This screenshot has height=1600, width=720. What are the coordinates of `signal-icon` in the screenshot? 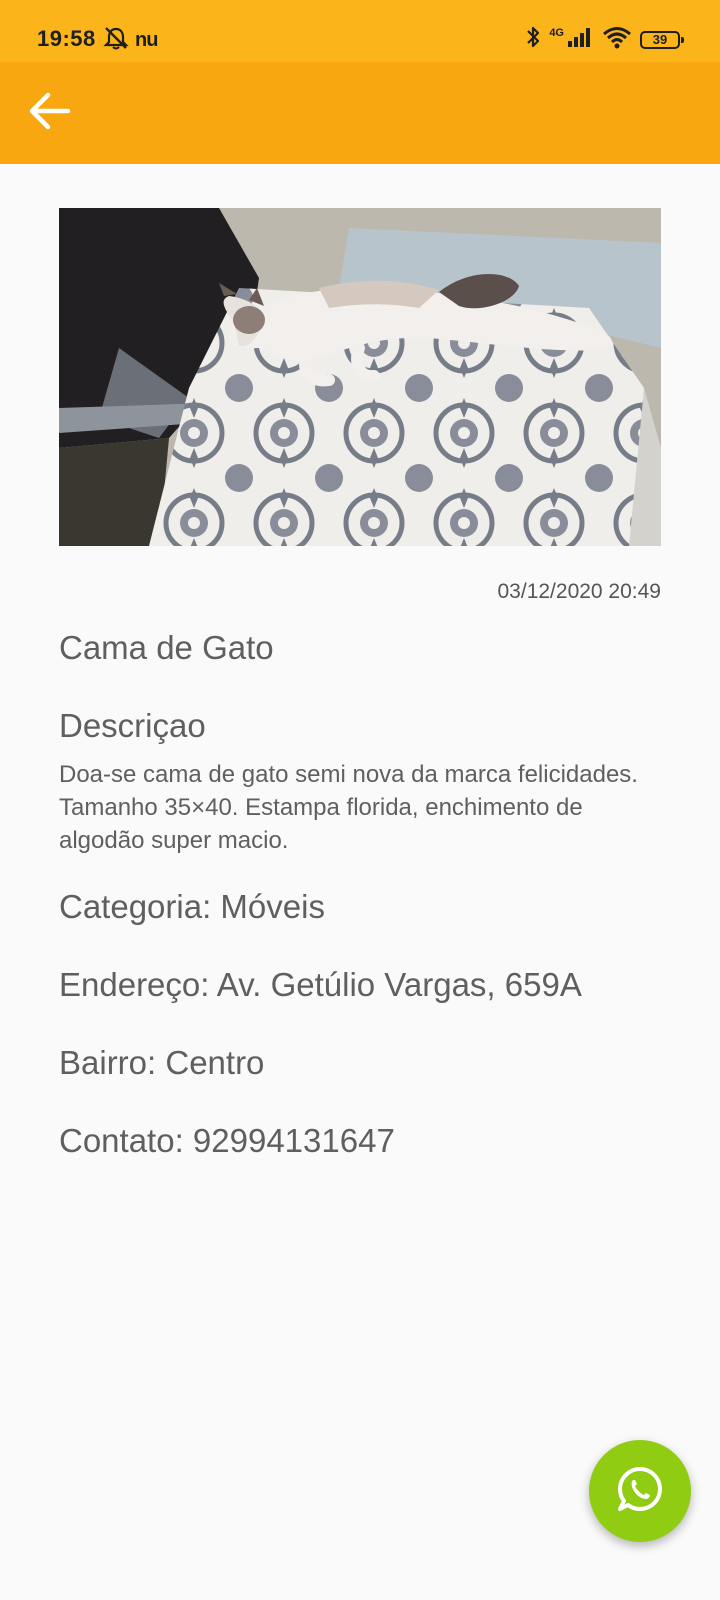 It's located at (580, 39).